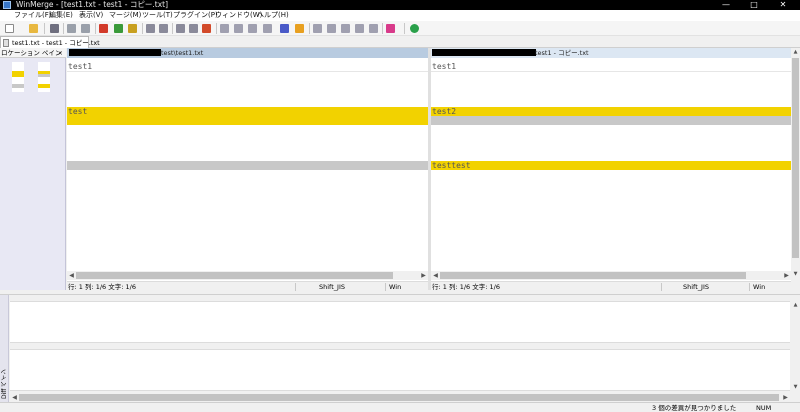  Describe the element at coordinates (414, 28) in the screenshot. I see `refresh-icon` at that location.